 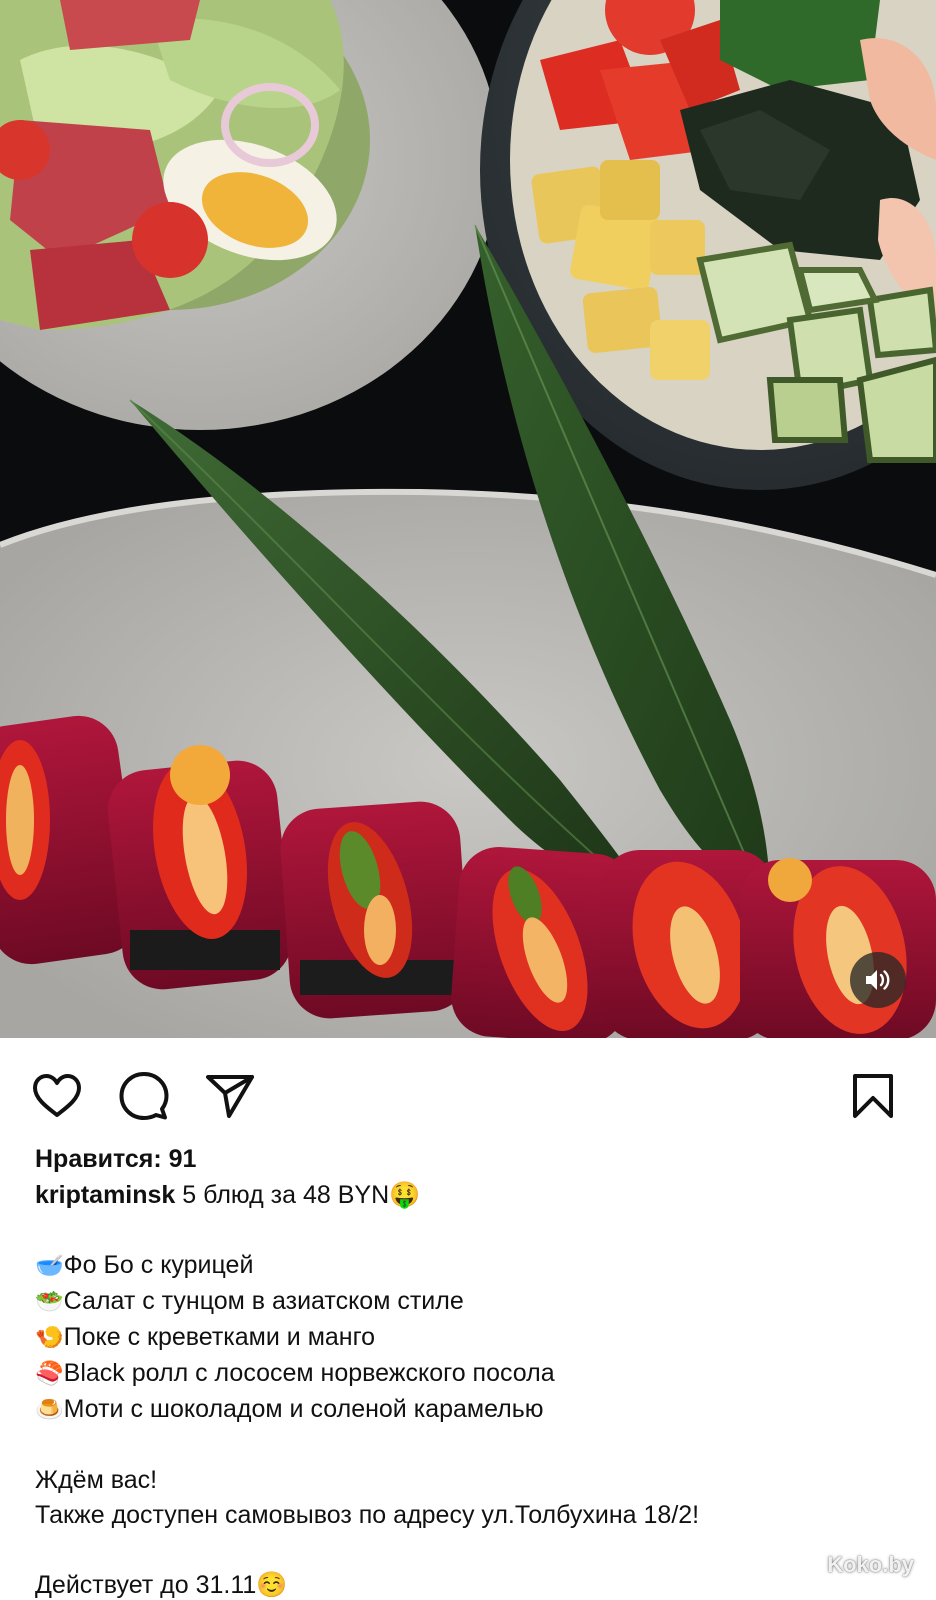 I want to click on like-button, so click(x=57, y=1096).